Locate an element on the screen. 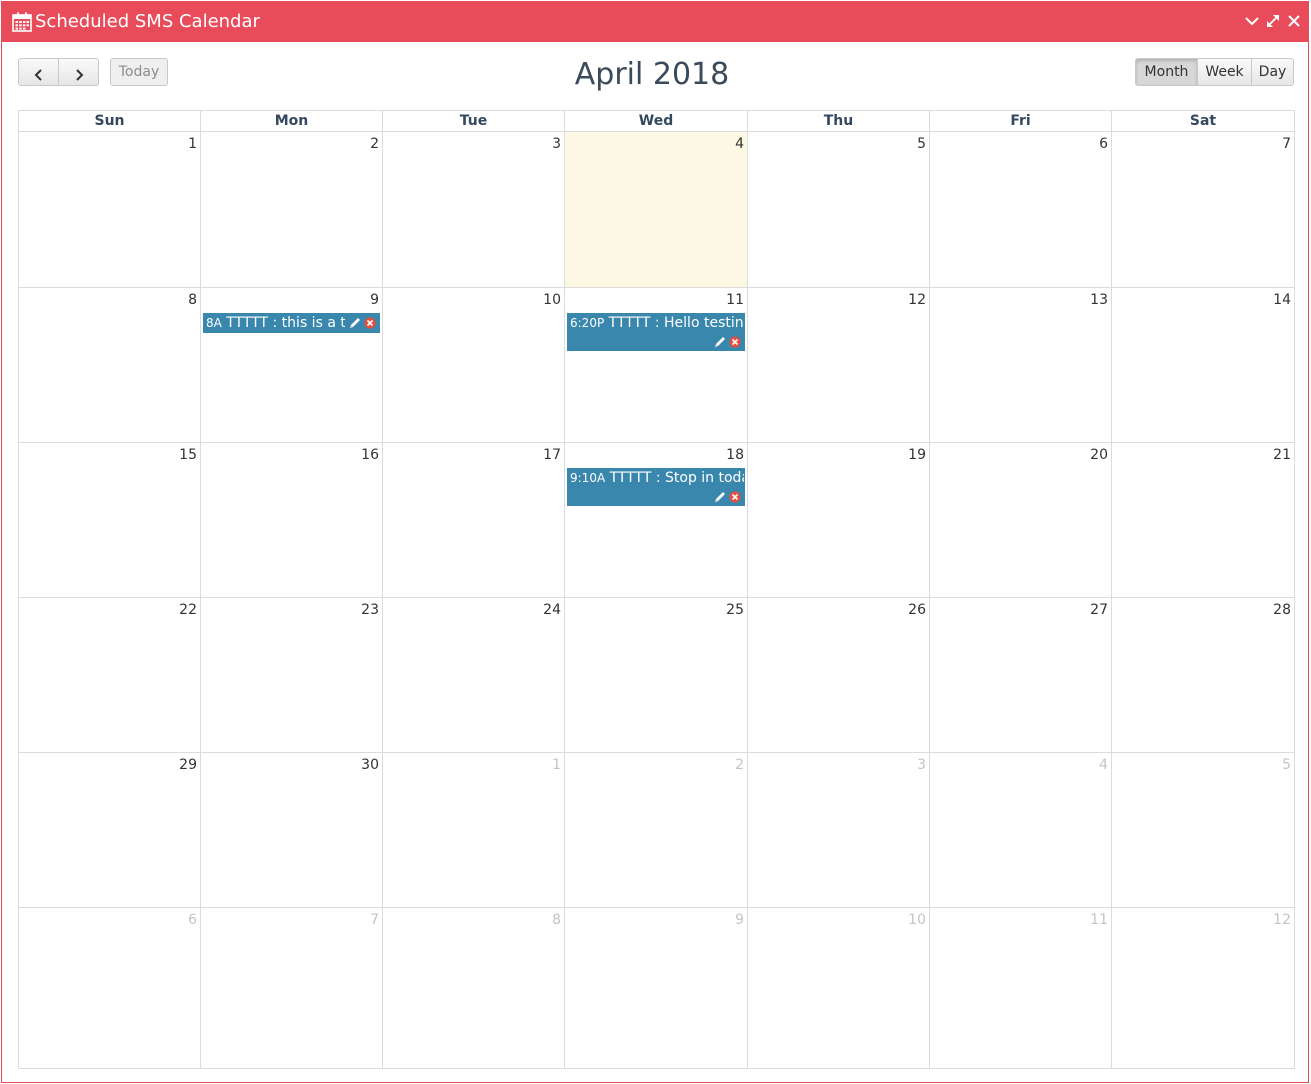 This screenshot has width=1311, height=1084. day-of-week-header: Sun Mon Tue Wed Thu Fri Sat is located at coordinates (656, 121).